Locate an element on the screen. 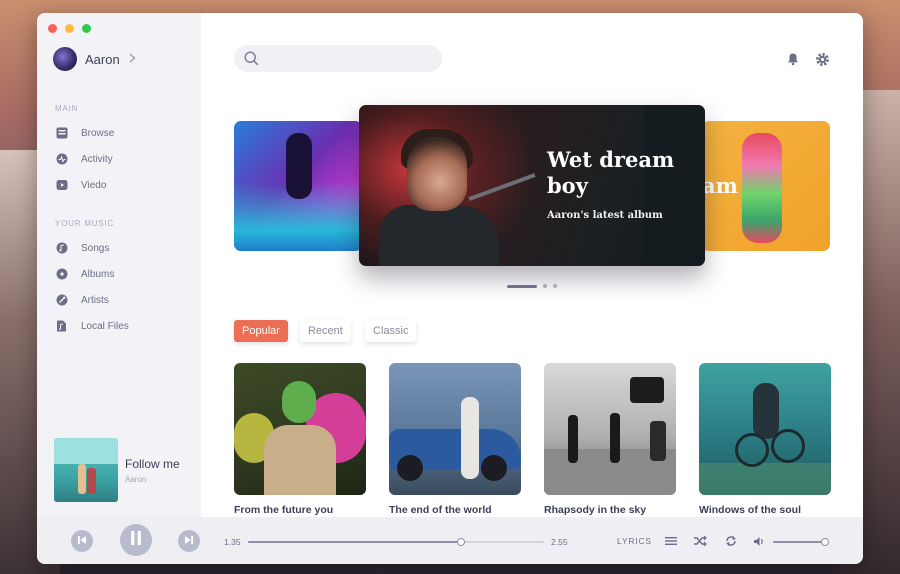  sidebar-item-browse: Browse is located at coordinates (84, 133).